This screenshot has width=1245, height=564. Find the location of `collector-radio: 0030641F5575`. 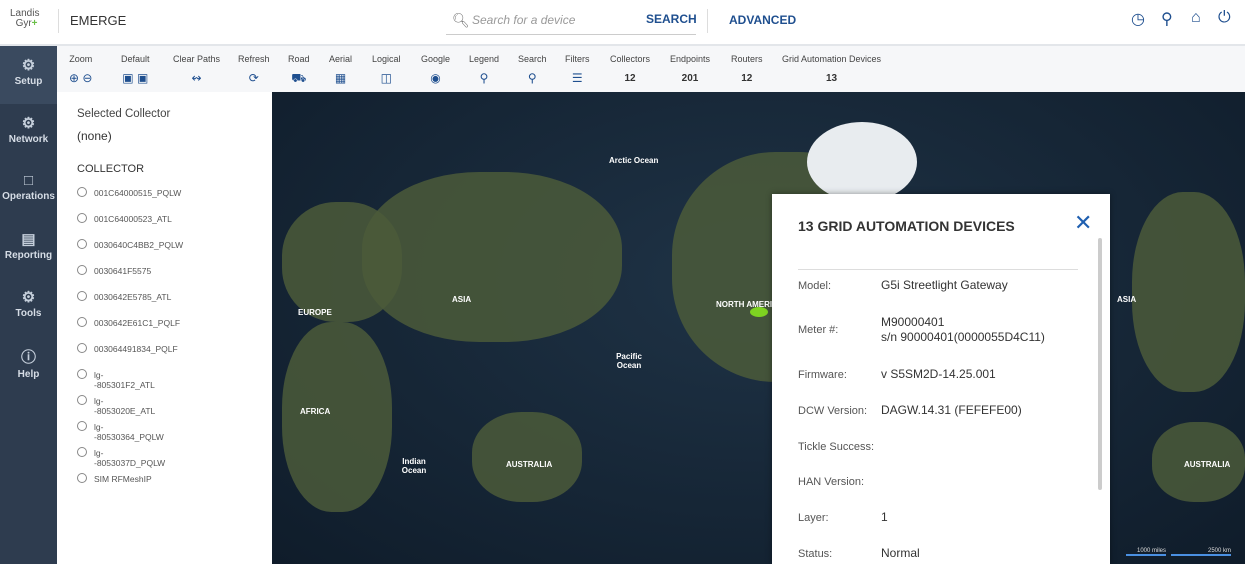

collector-radio: 0030641F5575 is located at coordinates (130, 278).